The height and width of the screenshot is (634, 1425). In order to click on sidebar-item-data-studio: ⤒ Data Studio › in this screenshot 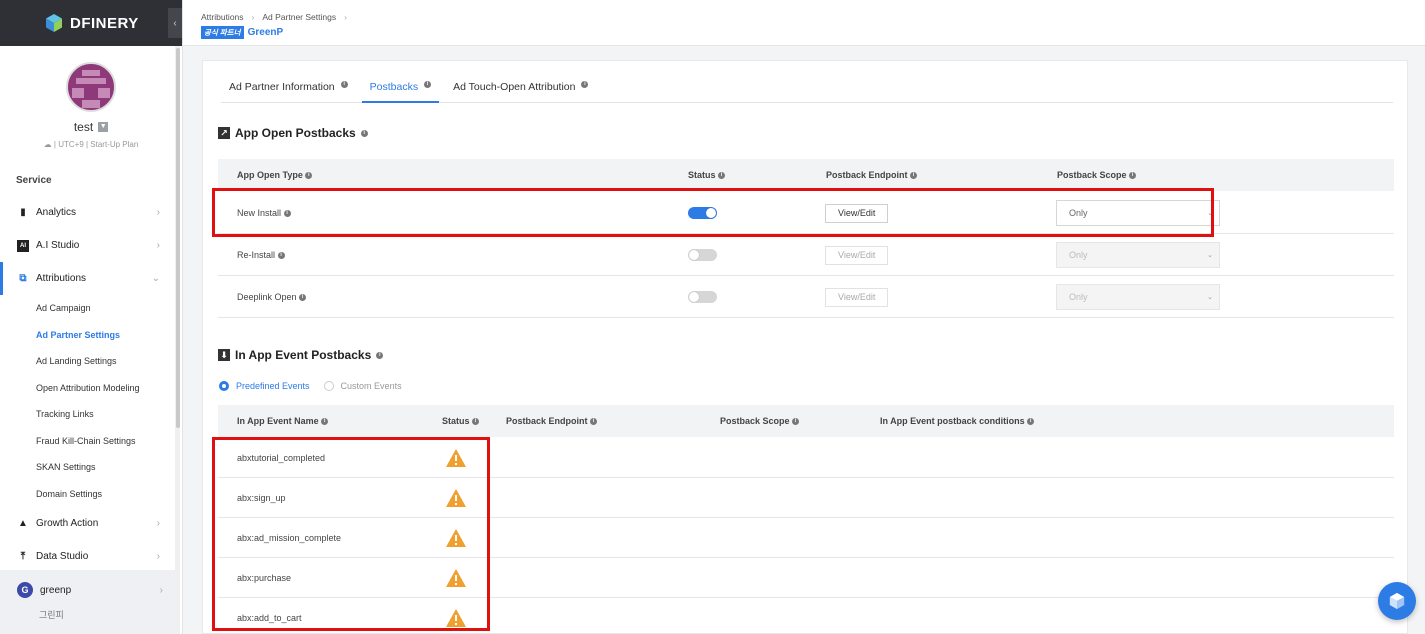, I will do `click(91, 556)`.